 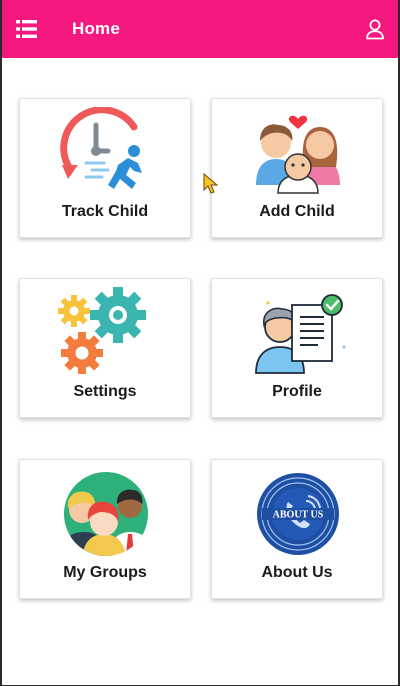 I want to click on menu-button, so click(x=27, y=29).